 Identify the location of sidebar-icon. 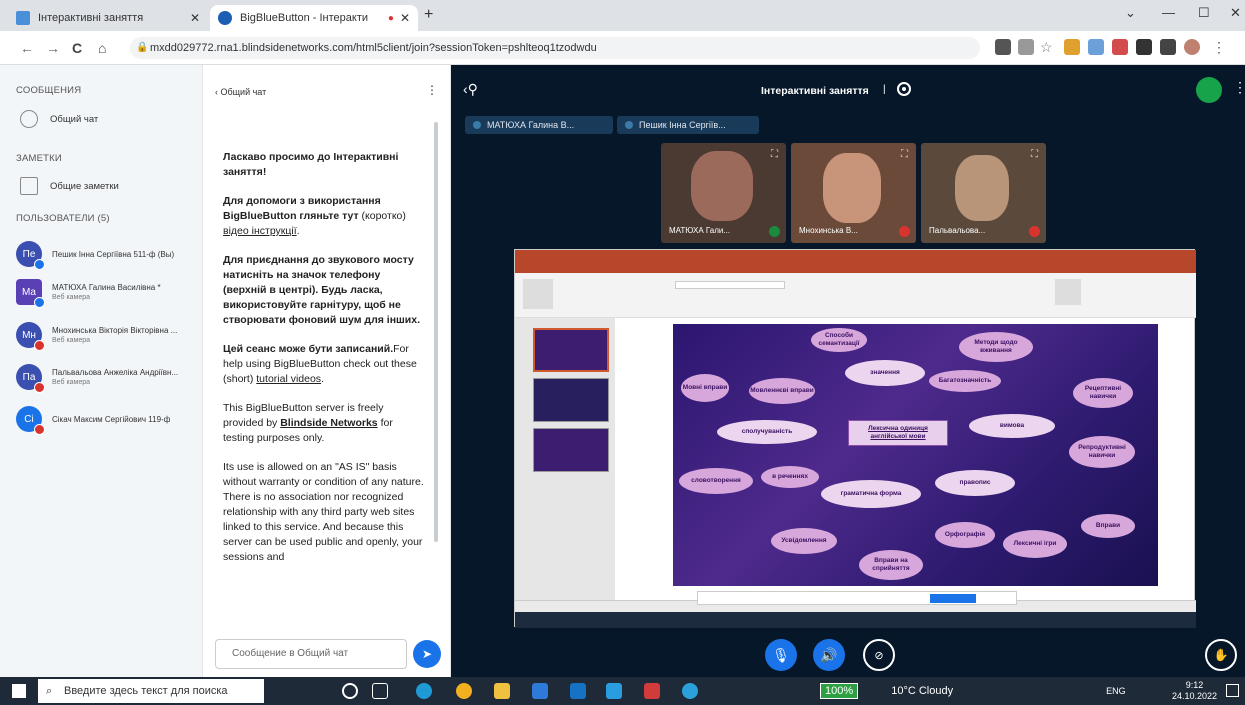
(1168, 47).